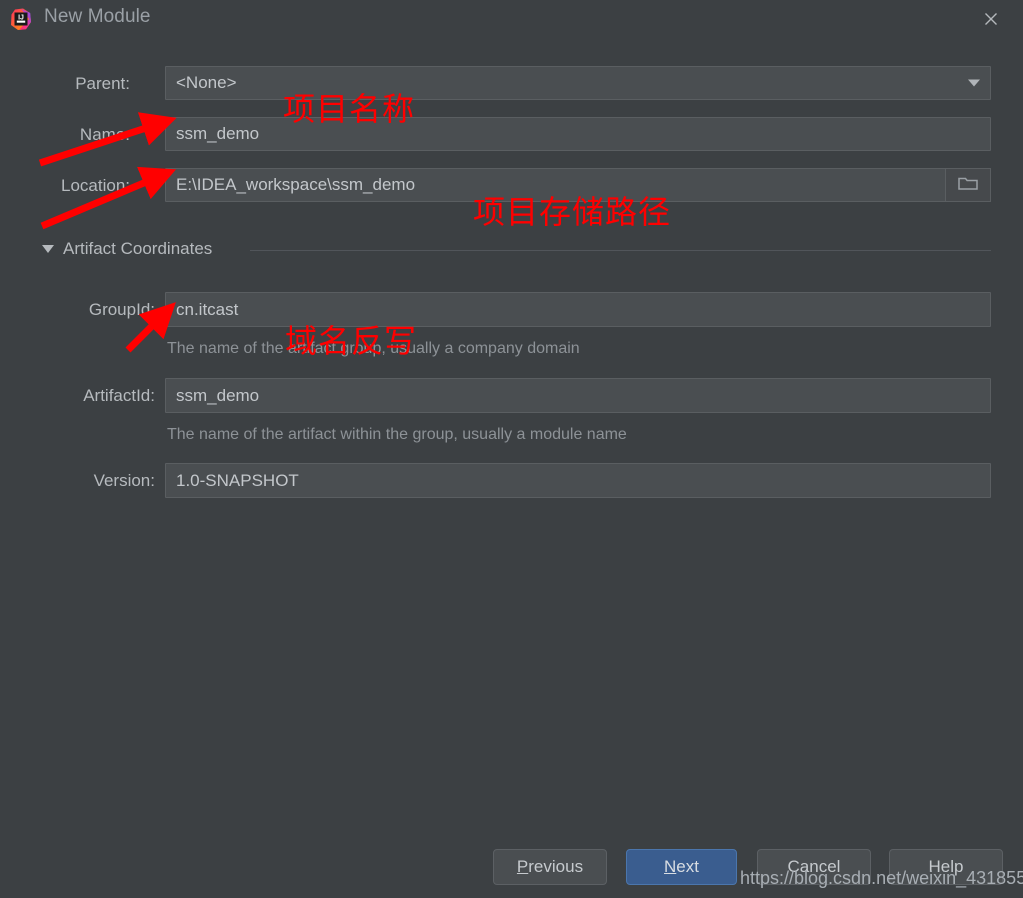 The height and width of the screenshot is (898, 1023). I want to click on parent-combo: <None>, so click(578, 83).